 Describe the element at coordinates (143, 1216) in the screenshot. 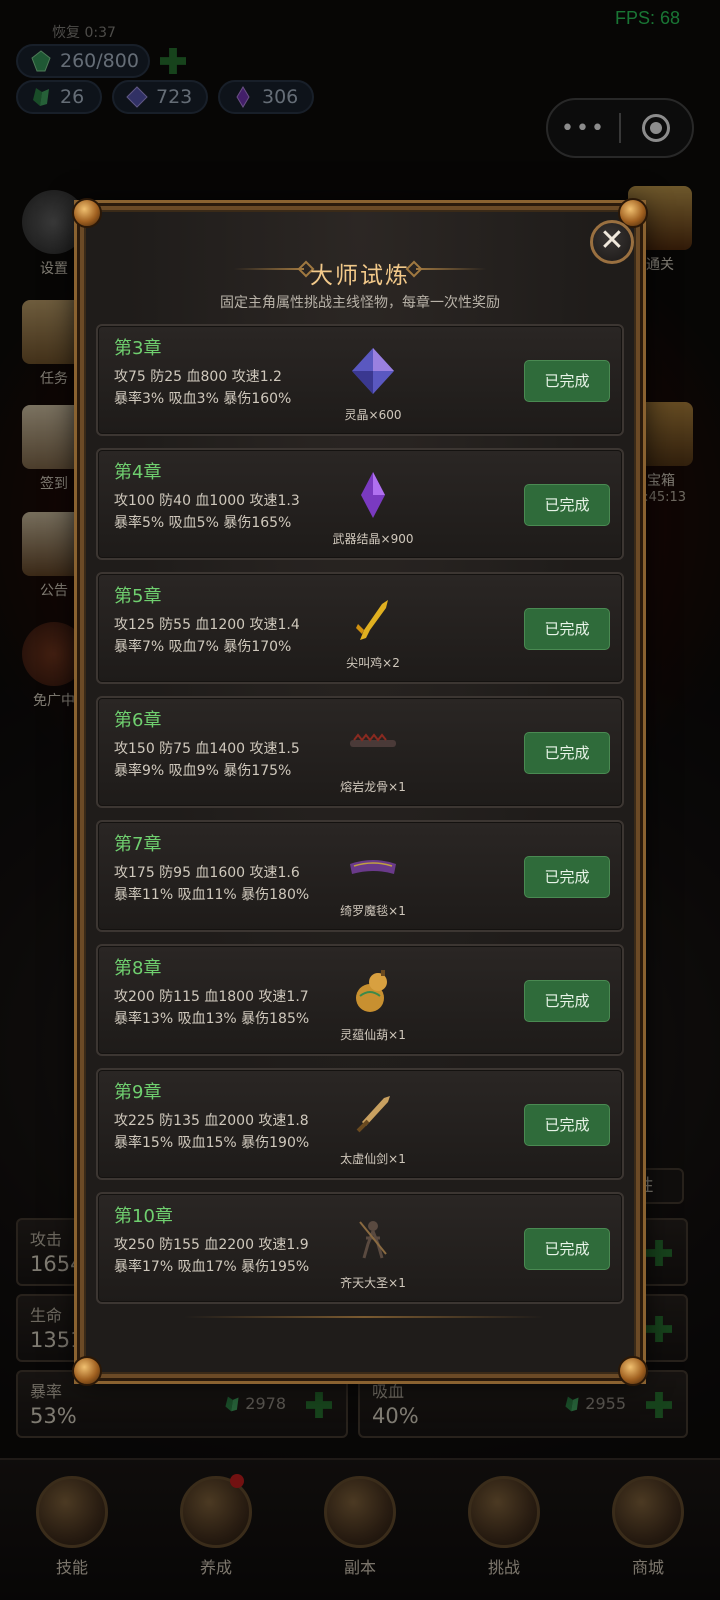

I see `chapter-name: 第10章` at that location.